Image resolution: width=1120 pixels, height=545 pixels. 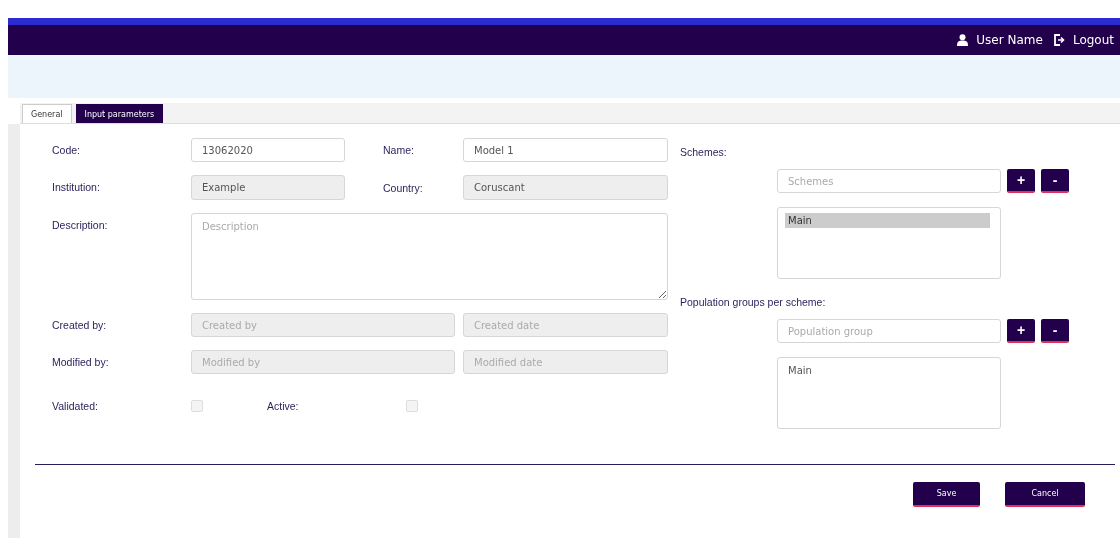 I want to click on input-field: Model 1, so click(x=565, y=150).